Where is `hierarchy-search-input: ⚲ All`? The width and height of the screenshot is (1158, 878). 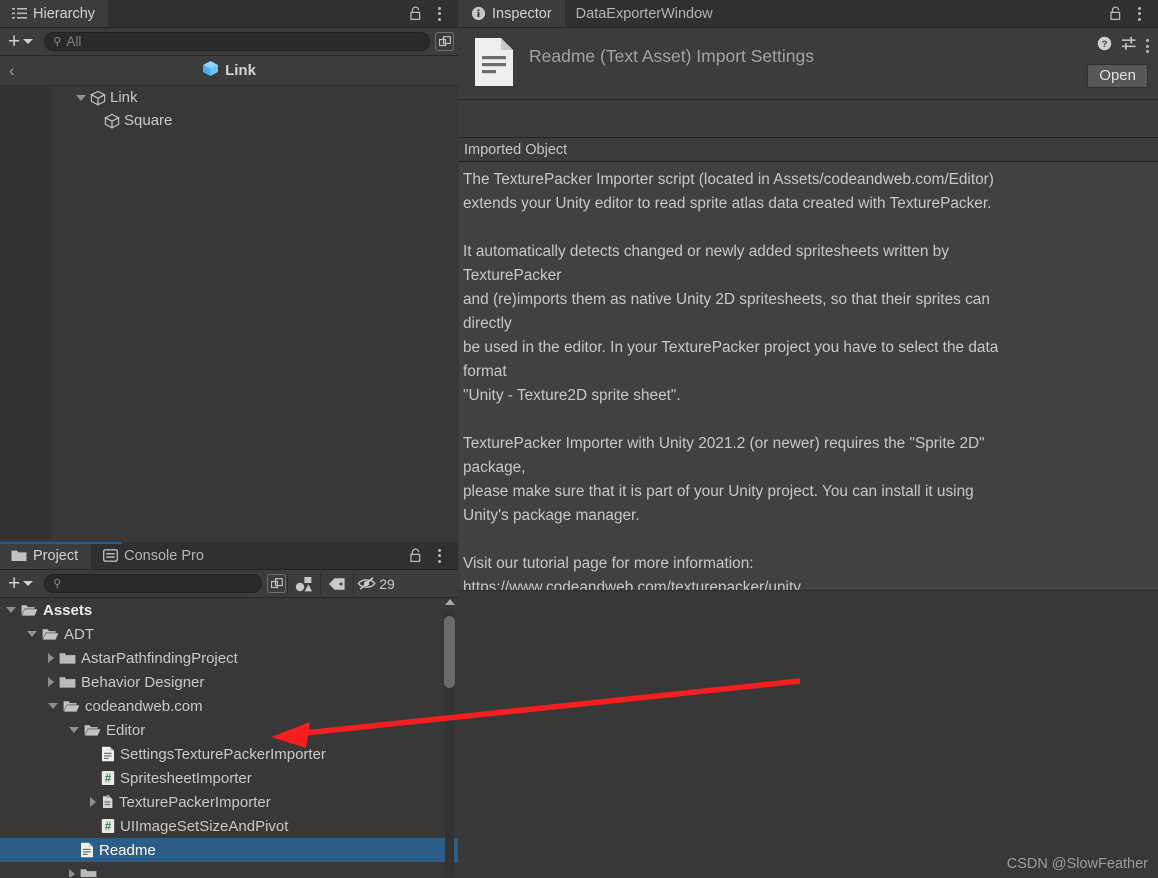
hierarchy-search-input: ⚲ All is located at coordinates (237, 41).